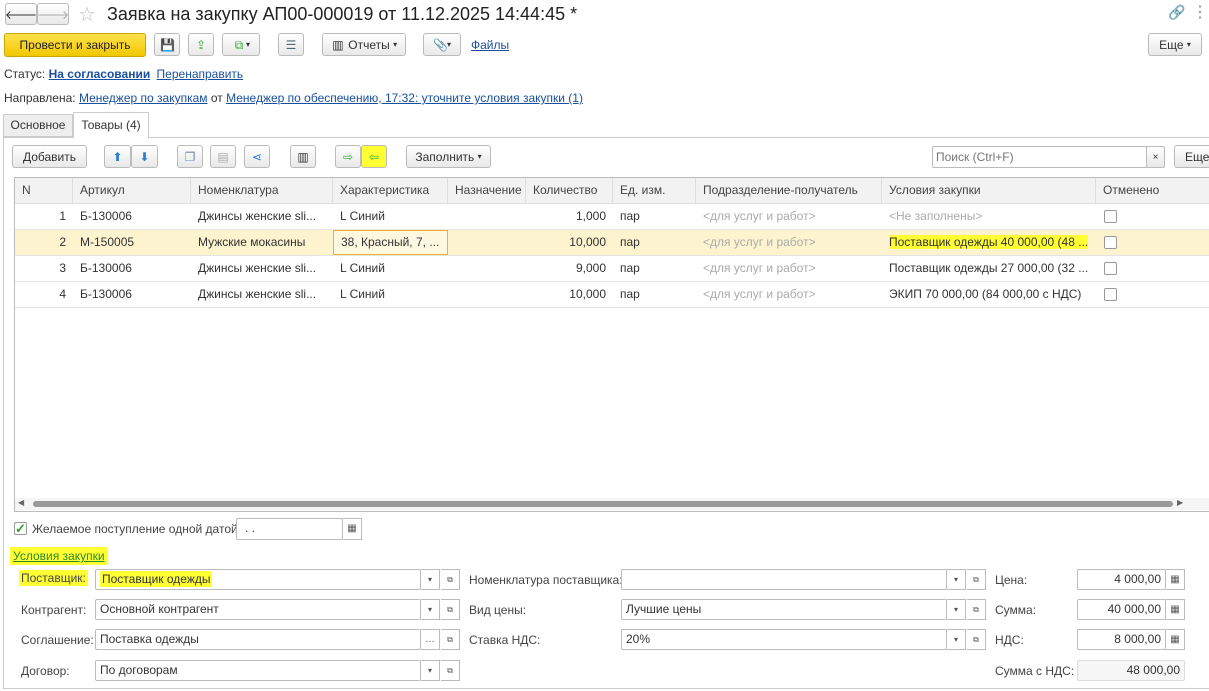 This screenshot has height=691, width=1209. I want to click on vat-input: 8 000,00, so click(1121, 639).